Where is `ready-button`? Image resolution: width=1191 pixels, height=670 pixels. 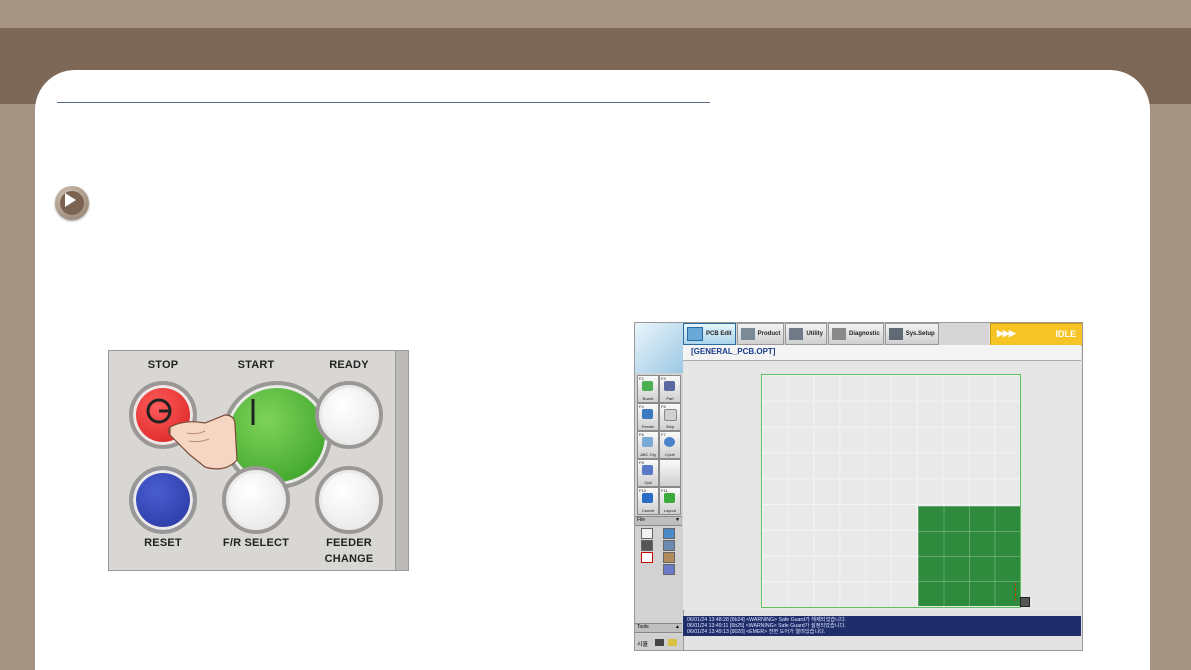
ready-button is located at coordinates (349, 415).